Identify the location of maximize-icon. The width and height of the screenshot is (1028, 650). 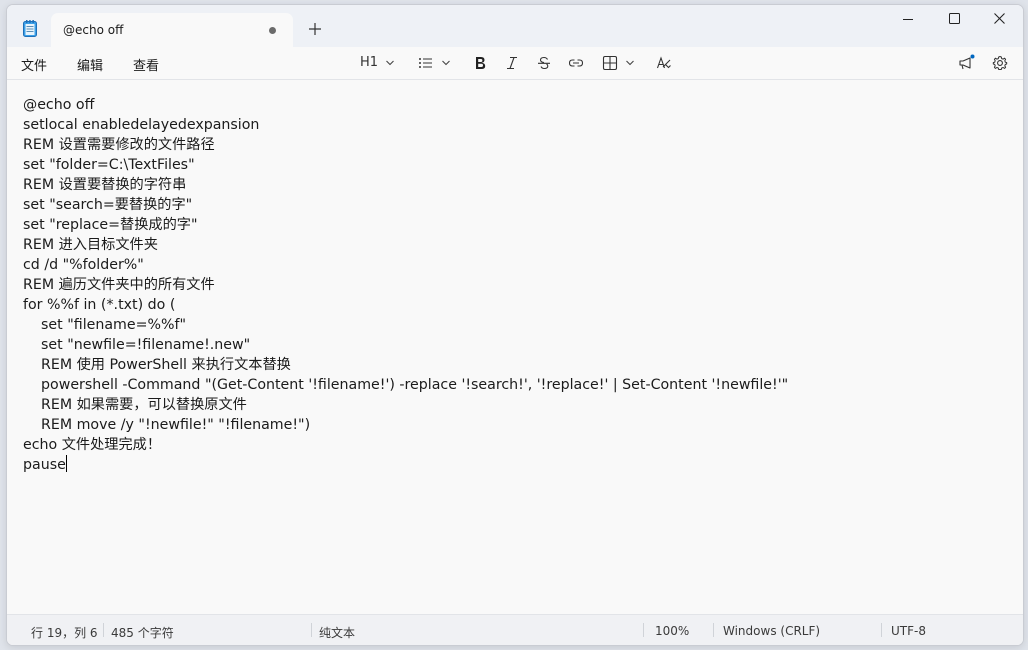
(954, 18).